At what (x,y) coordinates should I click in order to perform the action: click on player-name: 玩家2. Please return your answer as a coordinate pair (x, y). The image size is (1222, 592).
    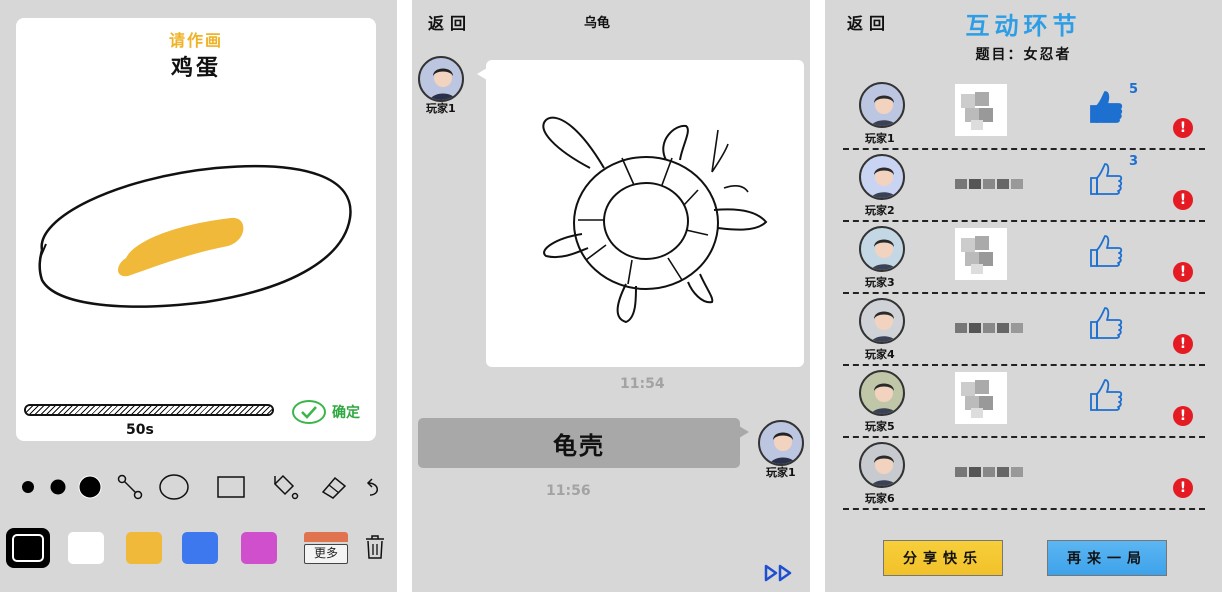
    Looking at the image, I should click on (880, 210).